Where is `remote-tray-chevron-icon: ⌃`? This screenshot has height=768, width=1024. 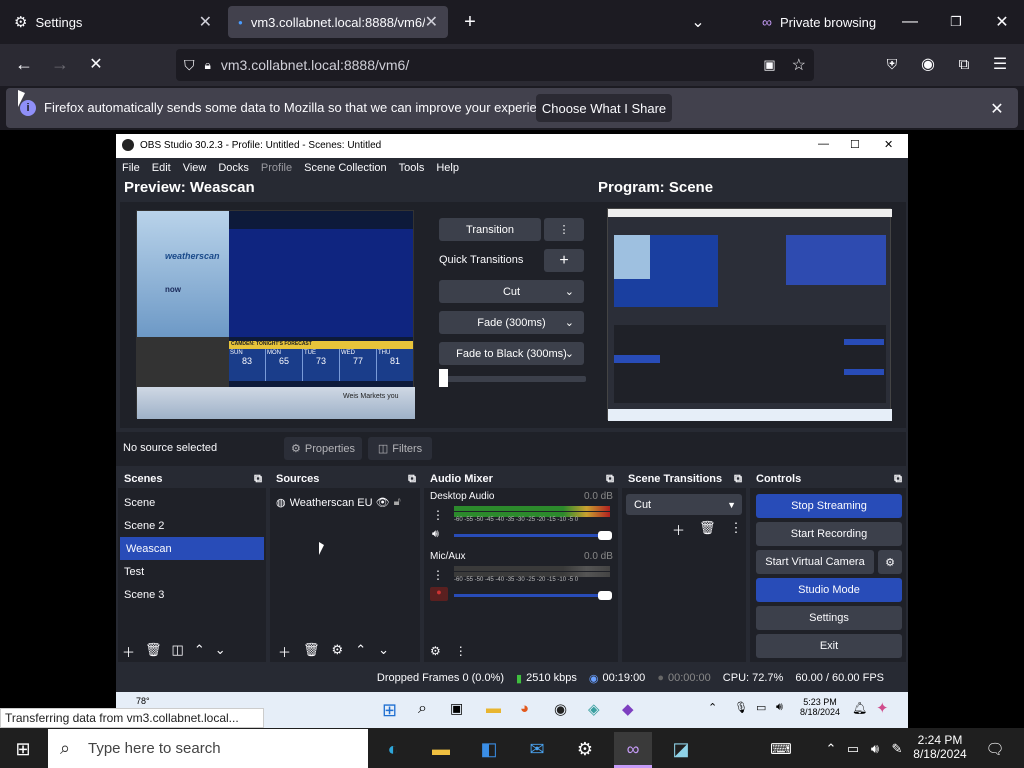 remote-tray-chevron-icon: ⌃ is located at coordinates (712, 707).